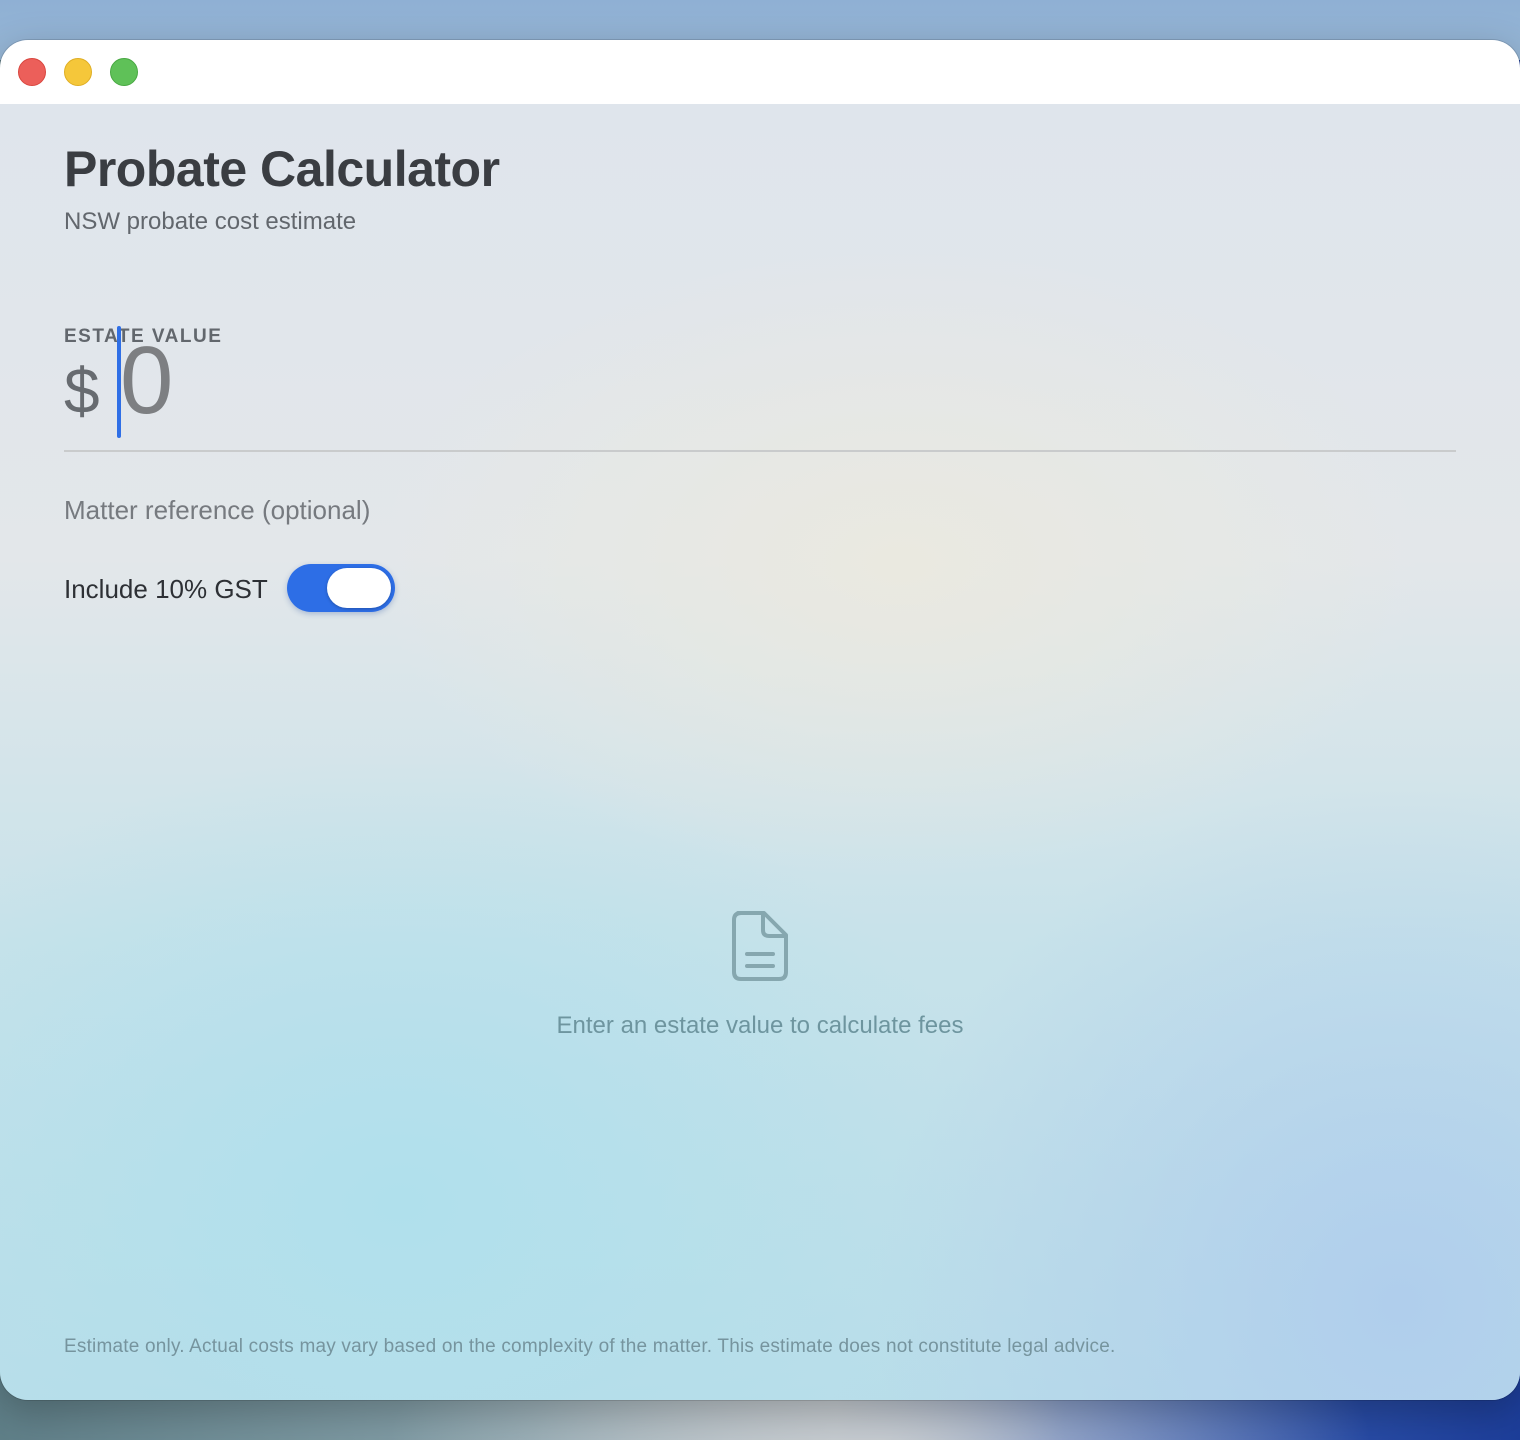 This screenshot has width=1520, height=1440. I want to click on page-title: Probate Calculator, so click(282, 169).